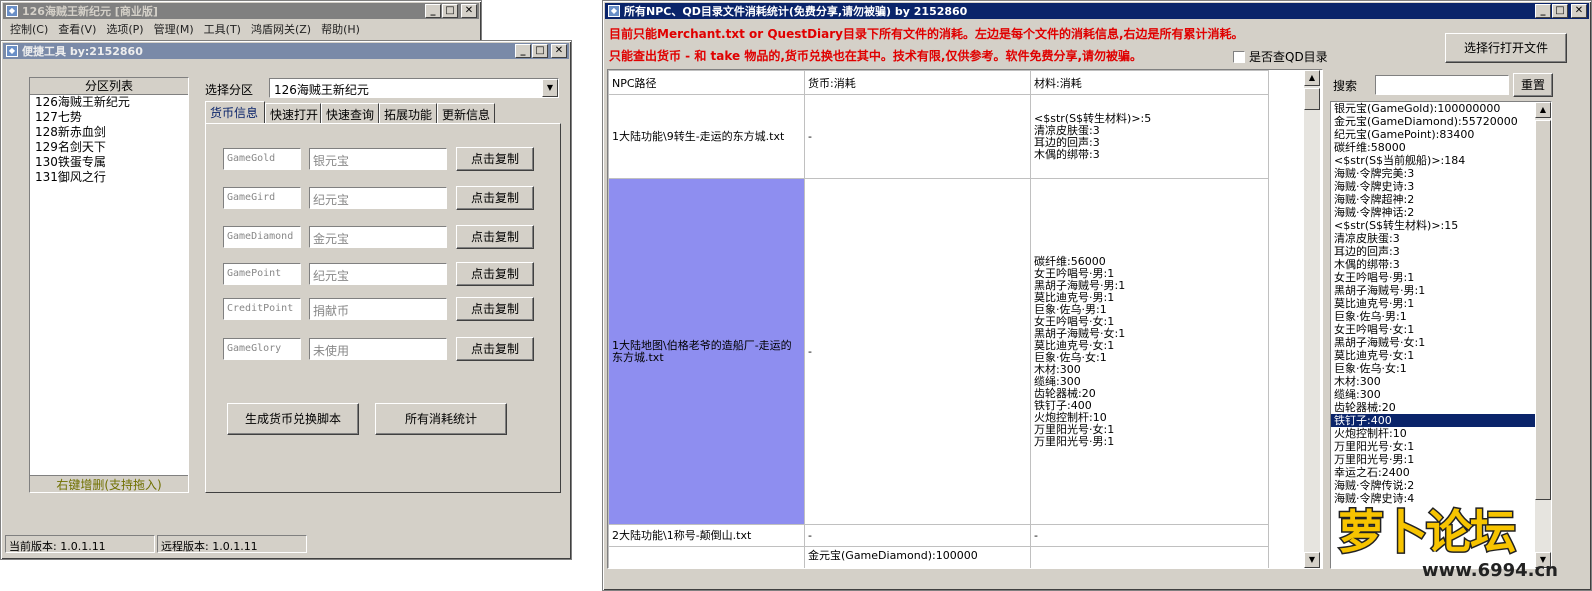 This screenshot has height=591, width=1592. I want to click on partition-item: 131御风之行, so click(109, 177).